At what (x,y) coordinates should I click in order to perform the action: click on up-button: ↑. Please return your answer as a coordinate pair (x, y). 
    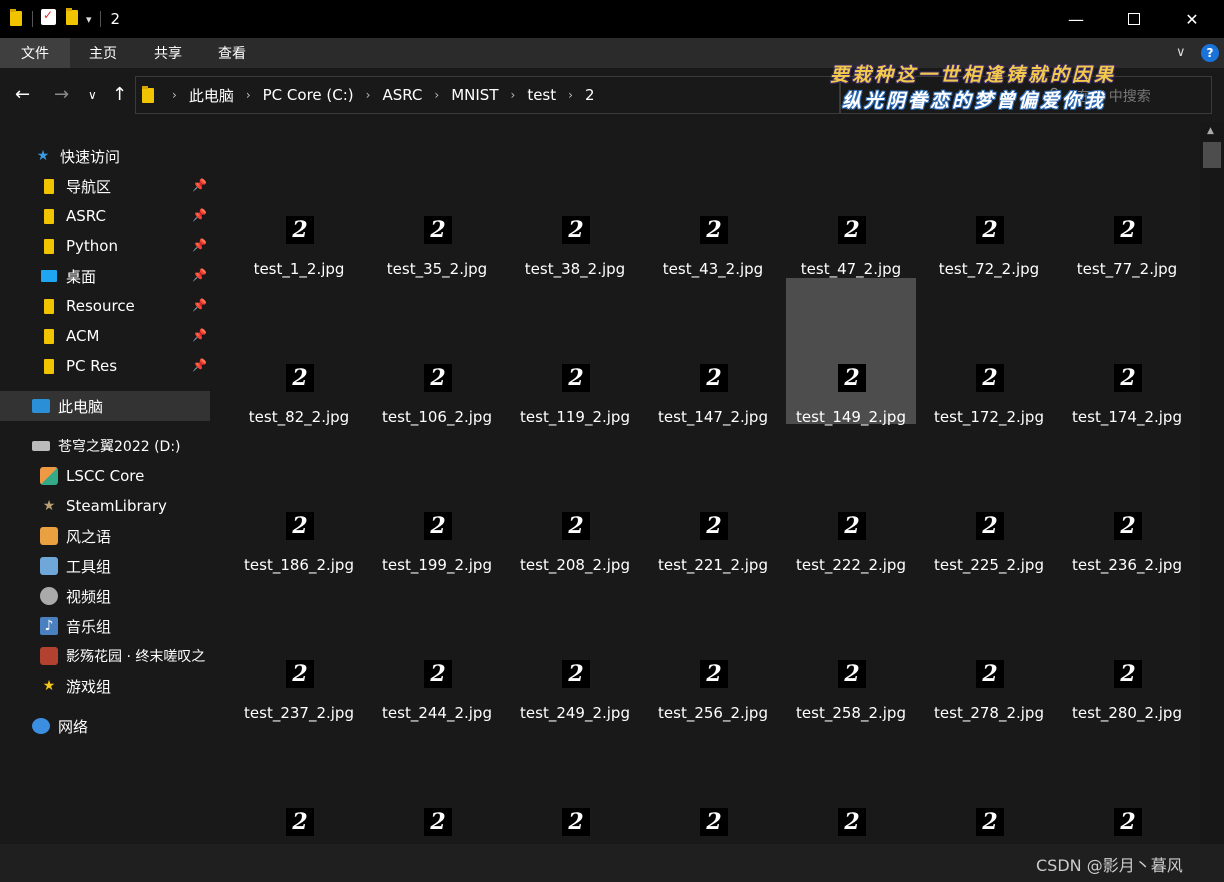
    Looking at the image, I should click on (119, 94).